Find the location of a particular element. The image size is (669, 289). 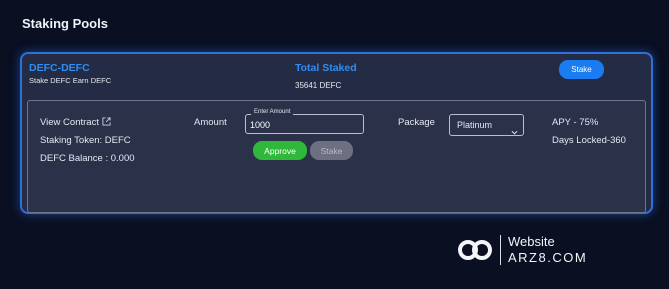

stake-disabled-button: Stake is located at coordinates (331, 150).